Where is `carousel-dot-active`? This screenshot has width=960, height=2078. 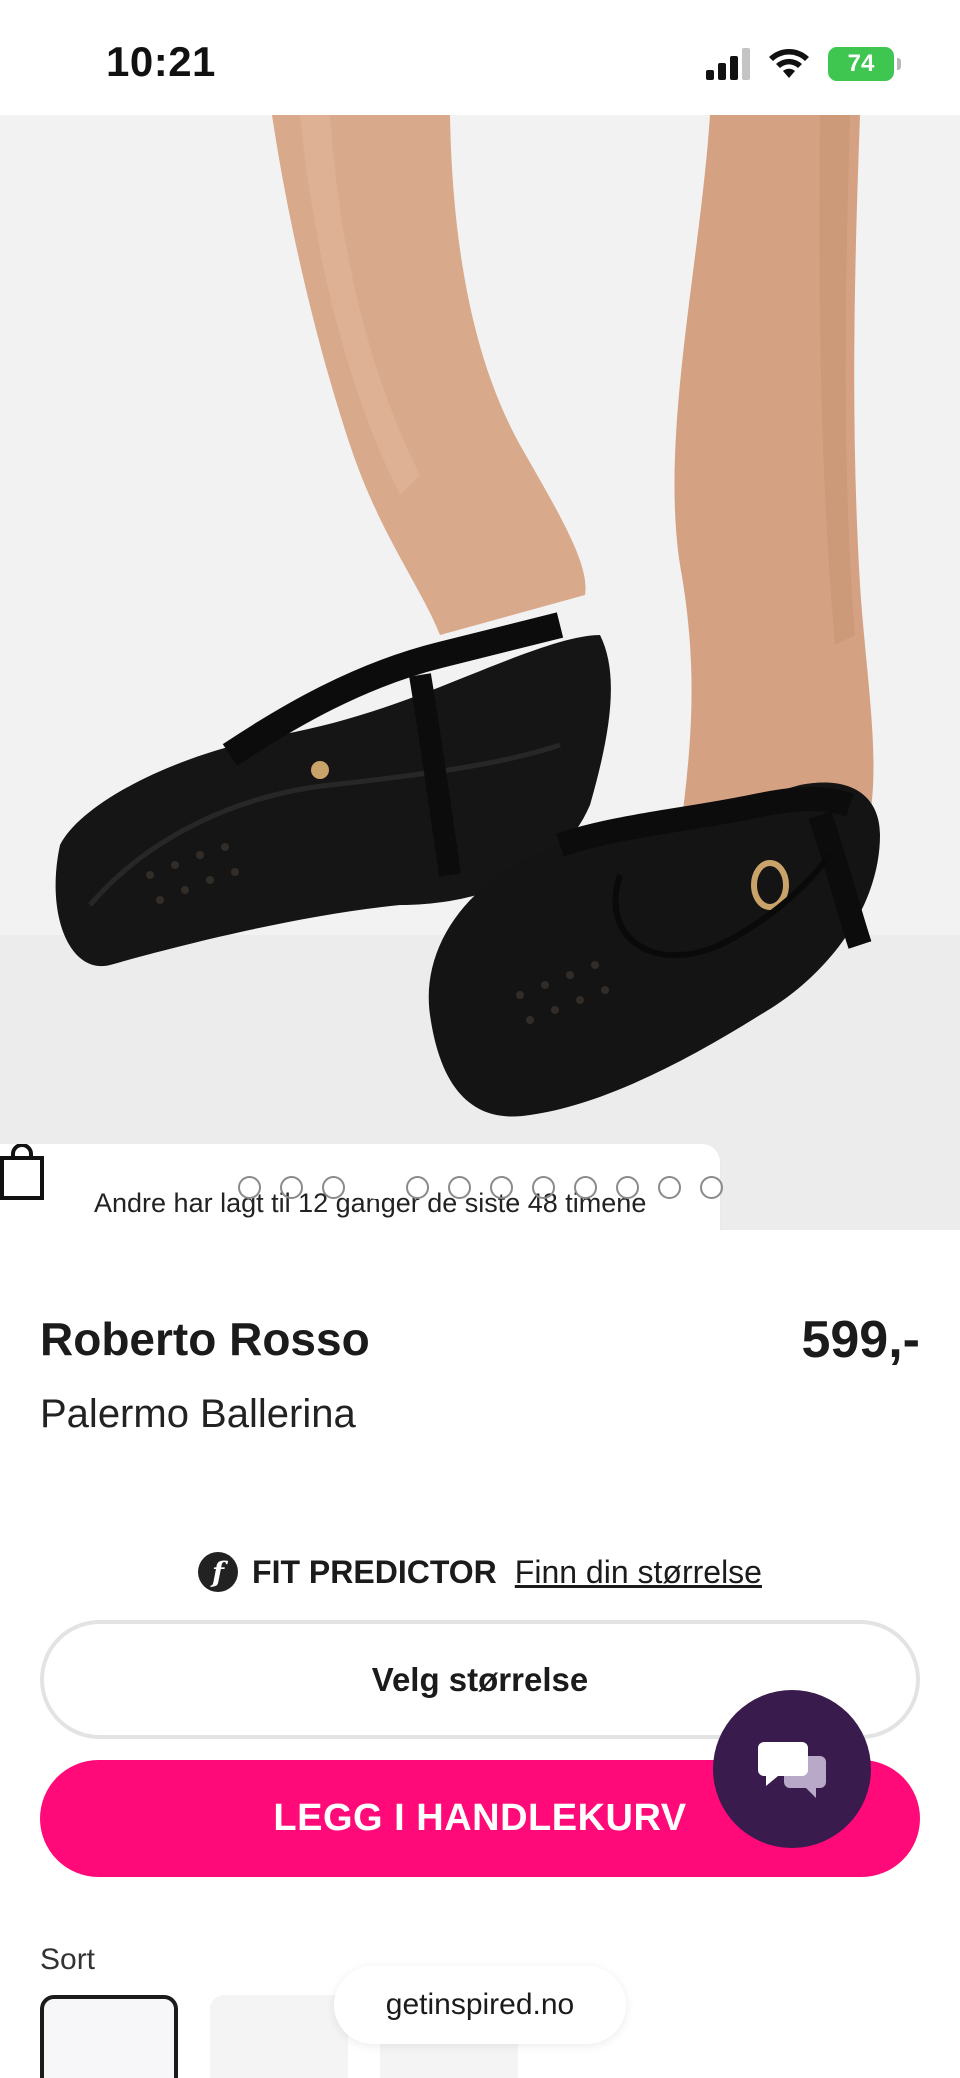
carousel-dot-active is located at coordinates (375, 1187).